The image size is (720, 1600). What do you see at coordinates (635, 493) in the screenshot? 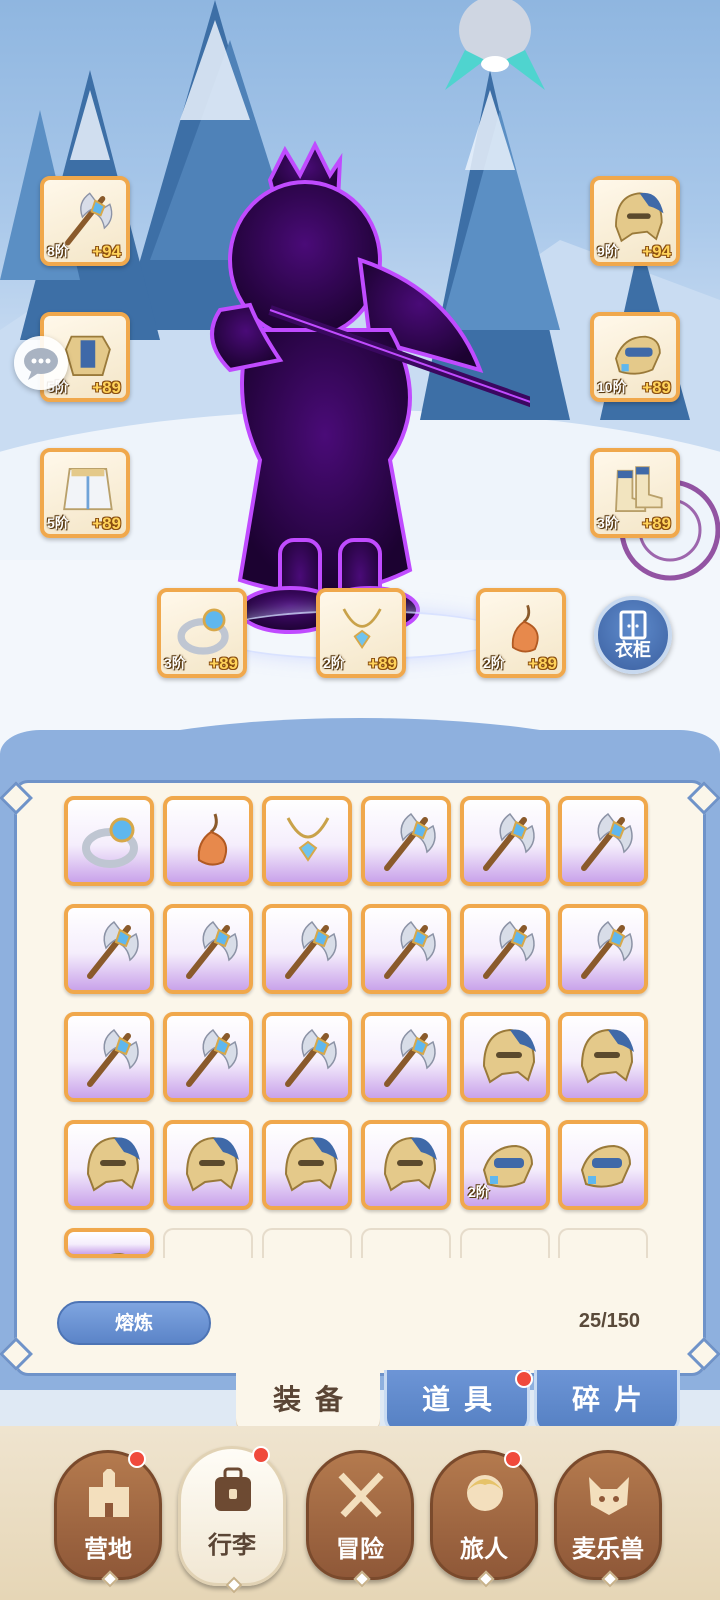
I see `equipped-boots-slot: 3阶 +89` at bounding box center [635, 493].